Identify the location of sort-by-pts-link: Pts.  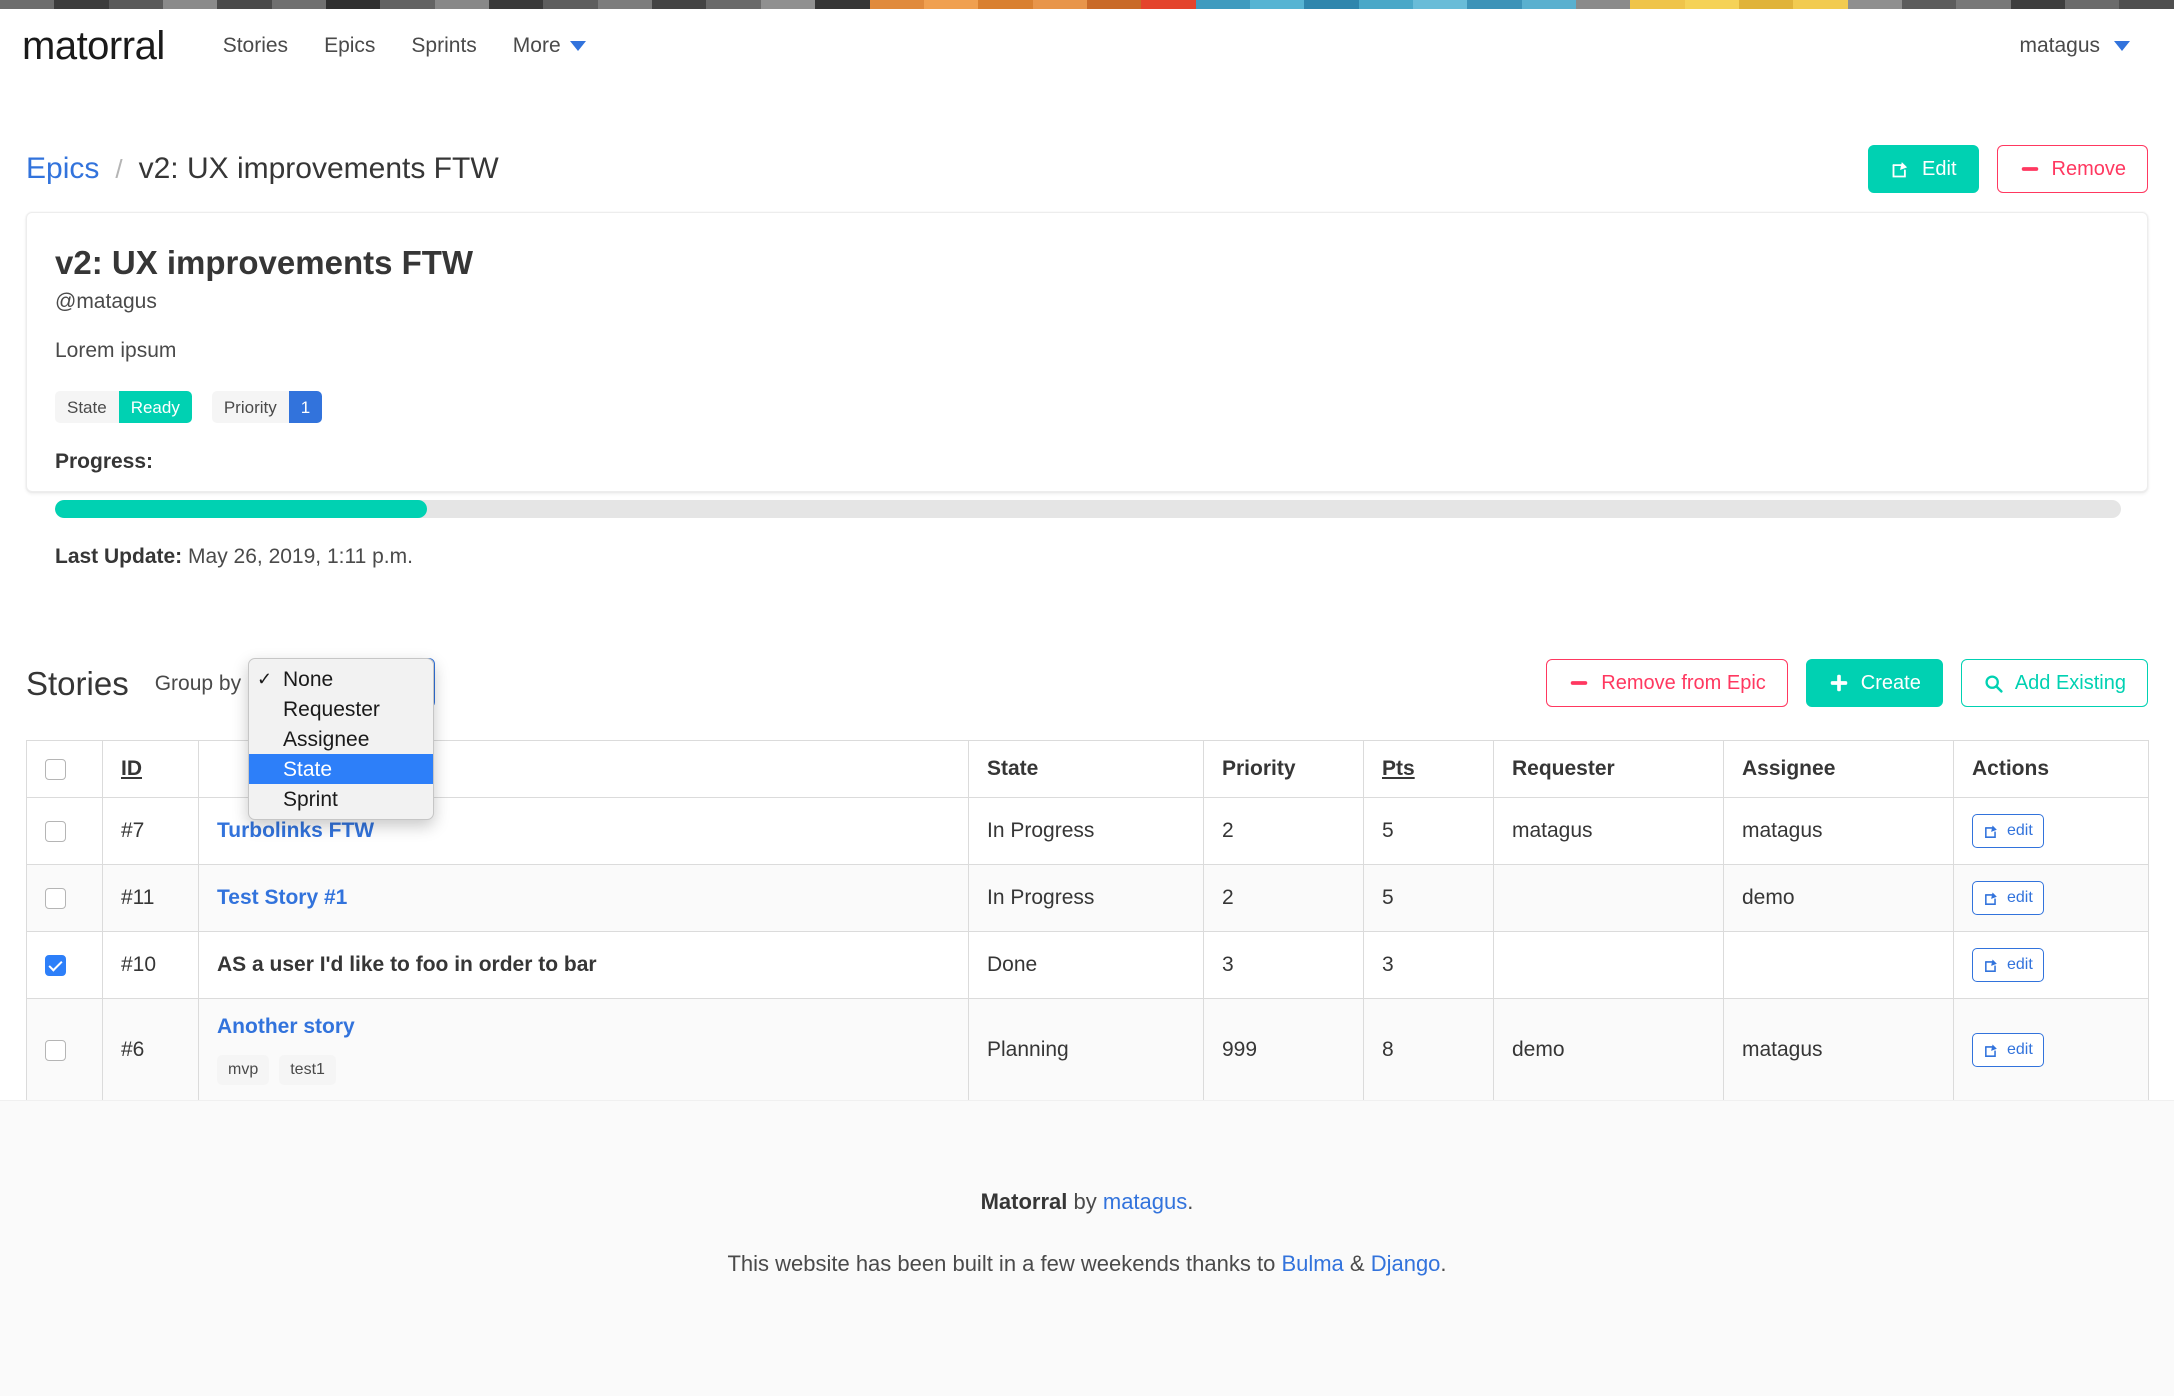
(1398, 768).